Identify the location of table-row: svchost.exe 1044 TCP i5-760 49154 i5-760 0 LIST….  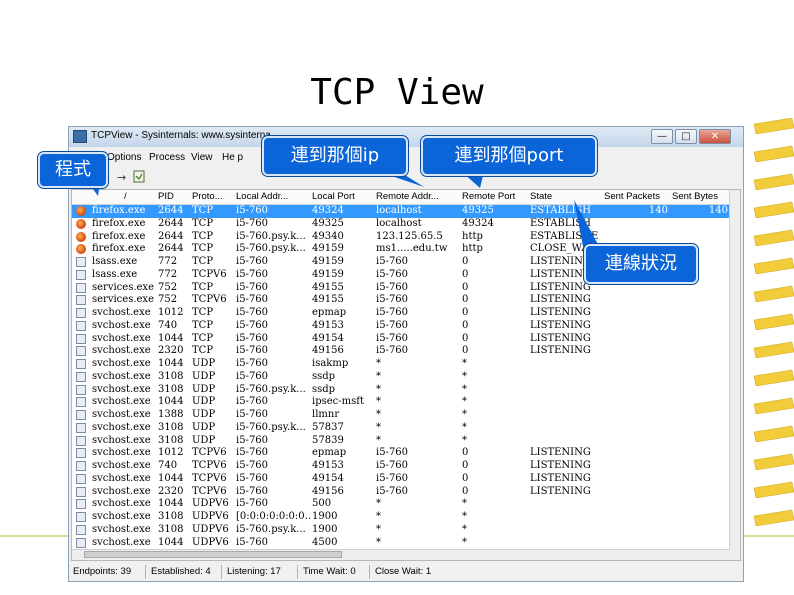
(401, 339).